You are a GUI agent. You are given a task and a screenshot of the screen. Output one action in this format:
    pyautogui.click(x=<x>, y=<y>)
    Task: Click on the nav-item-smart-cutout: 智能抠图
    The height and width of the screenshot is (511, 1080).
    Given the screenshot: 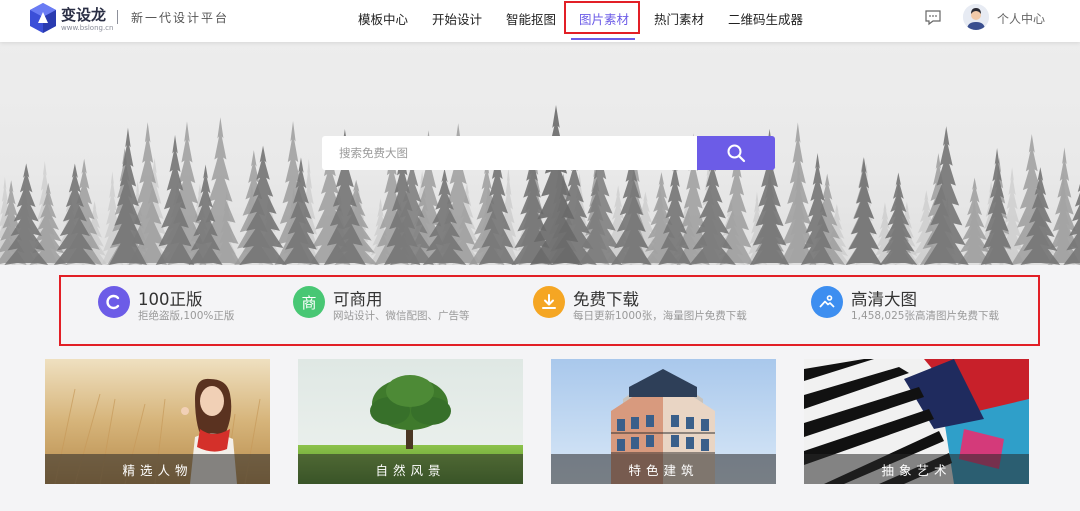 What is the action you would take?
    pyautogui.click(x=531, y=18)
    